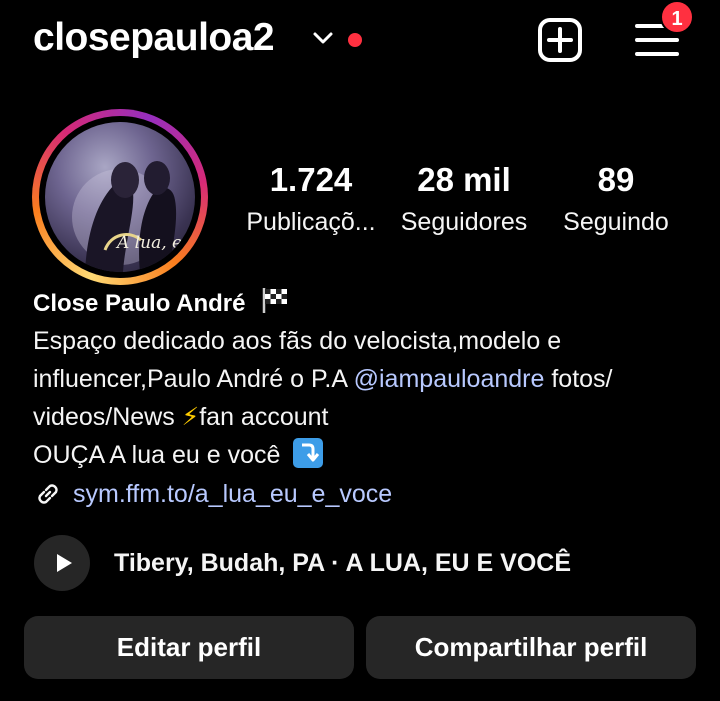 This screenshot has height=701, width=720. Describe the element at coordinates (616, 222) in the screenshot. I see `following-label: Seguindo` at that location.